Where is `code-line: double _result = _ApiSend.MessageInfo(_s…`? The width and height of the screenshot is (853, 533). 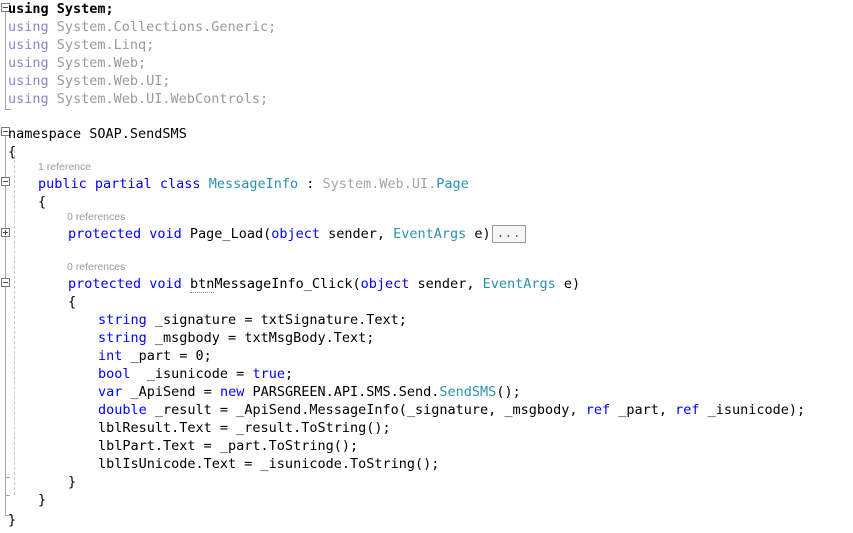
code-line: double _result = _ApiSend.MessageInfo(_s… is located at coordinates (451, 410).